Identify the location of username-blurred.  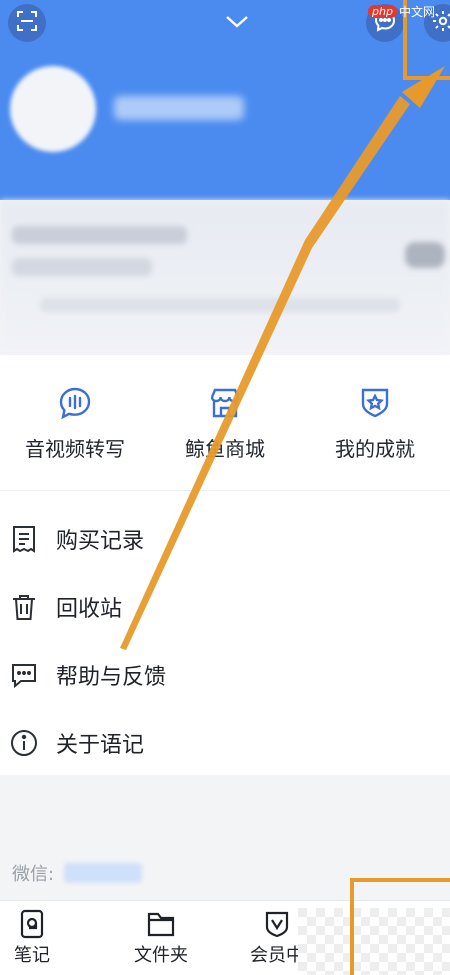
(179, 108).